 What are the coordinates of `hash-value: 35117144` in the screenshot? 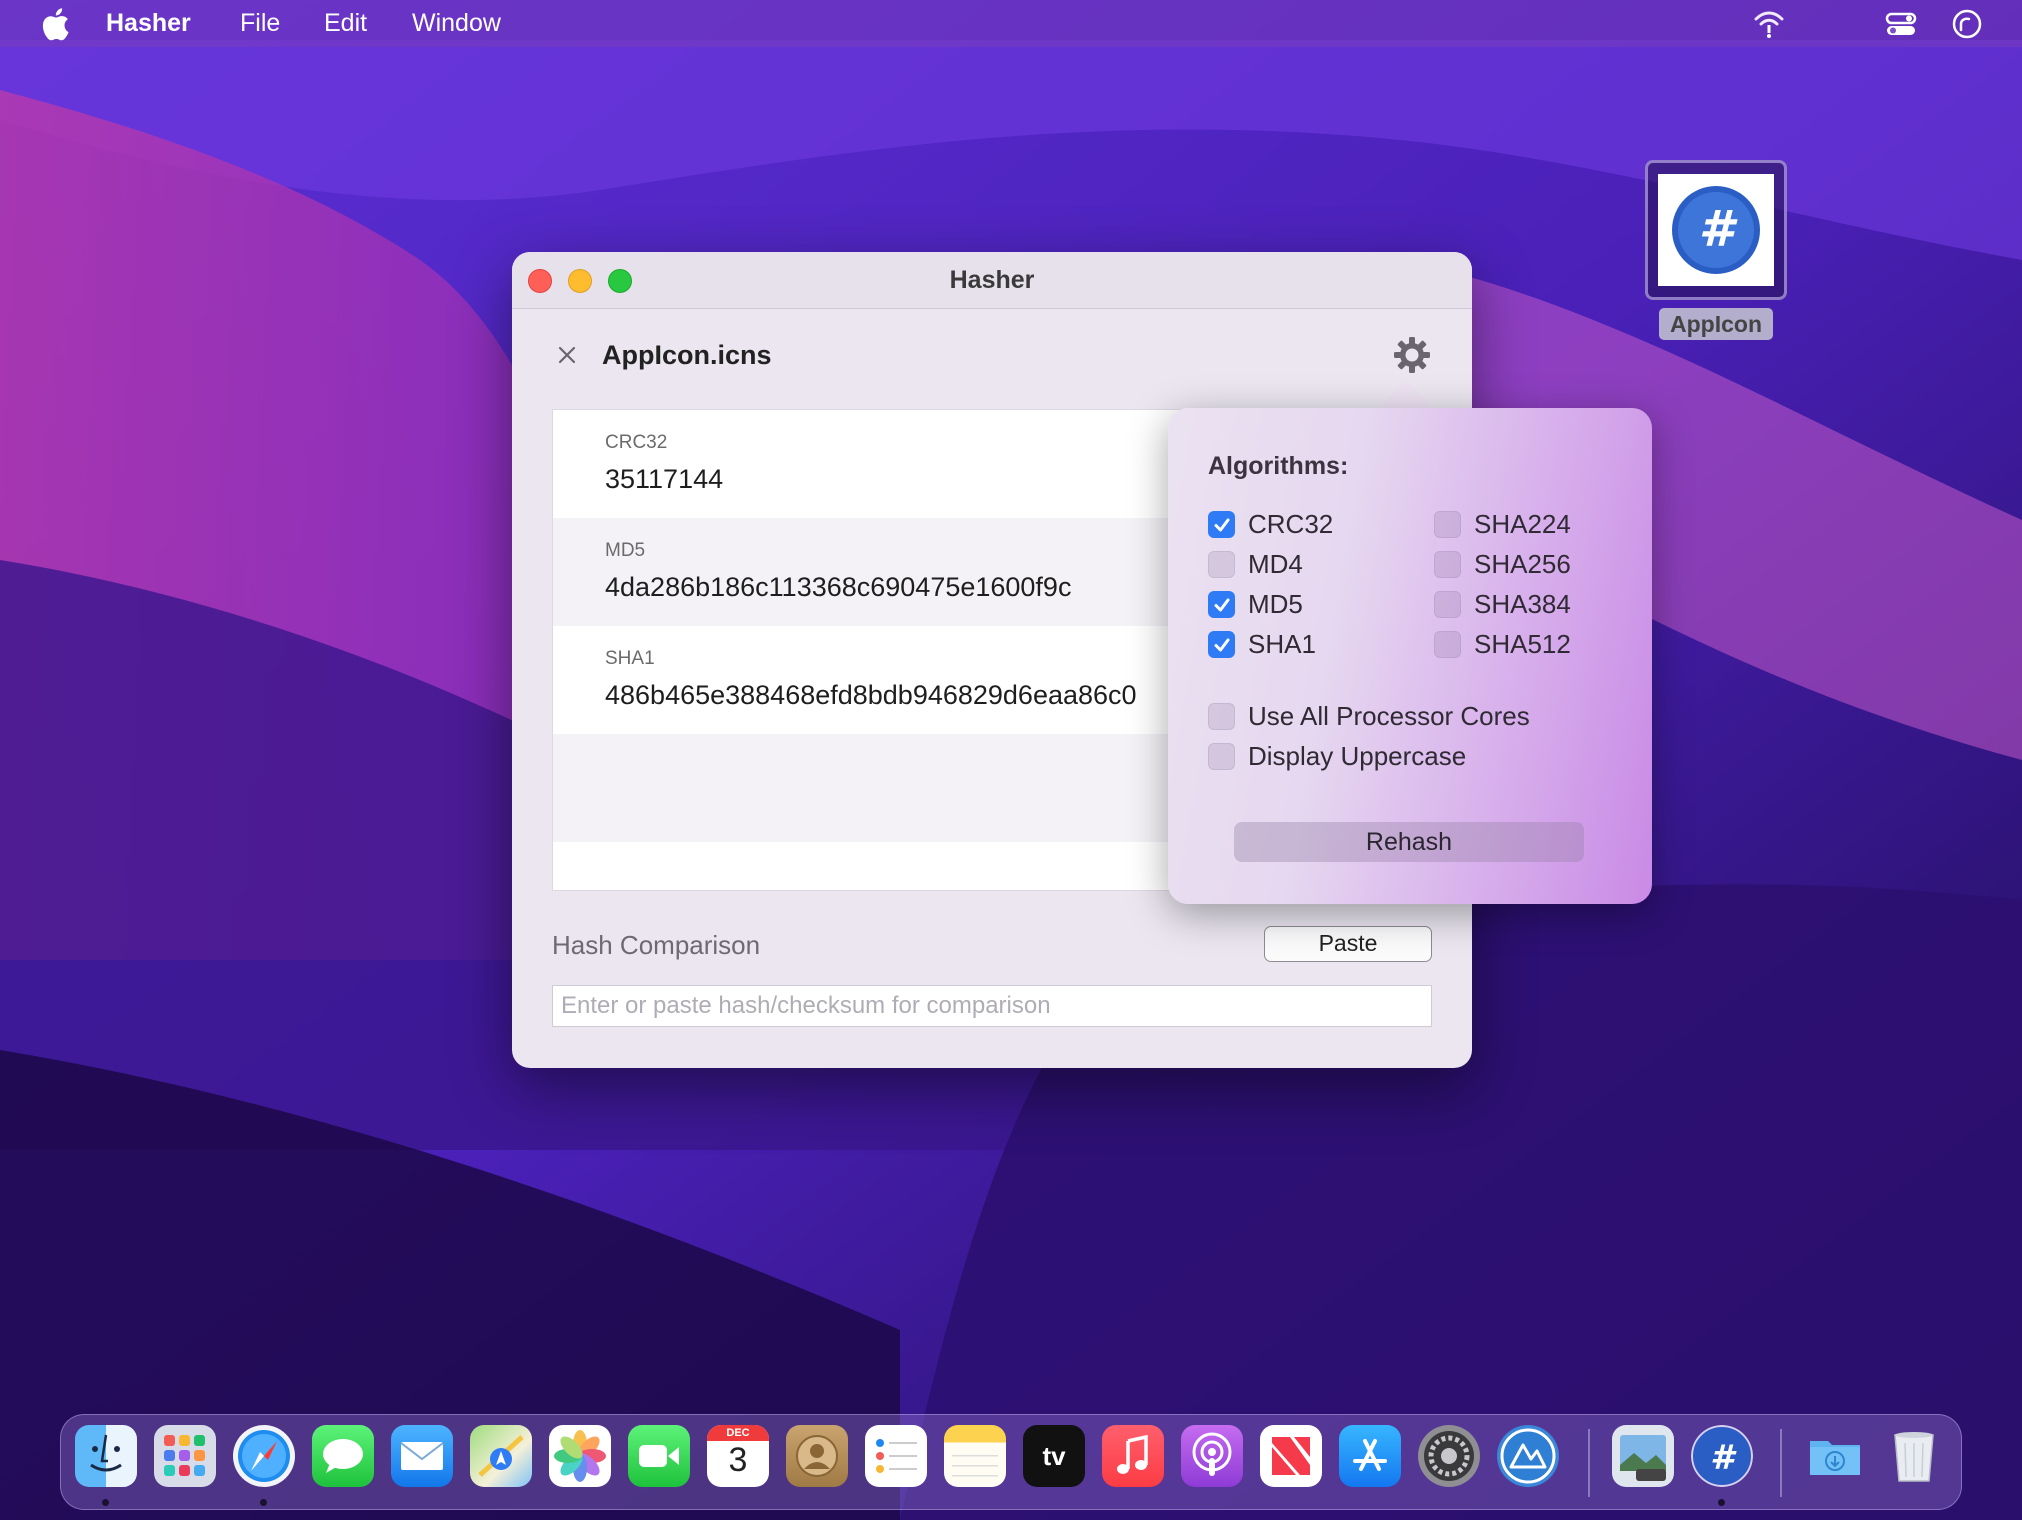 It's located at (664, 479).